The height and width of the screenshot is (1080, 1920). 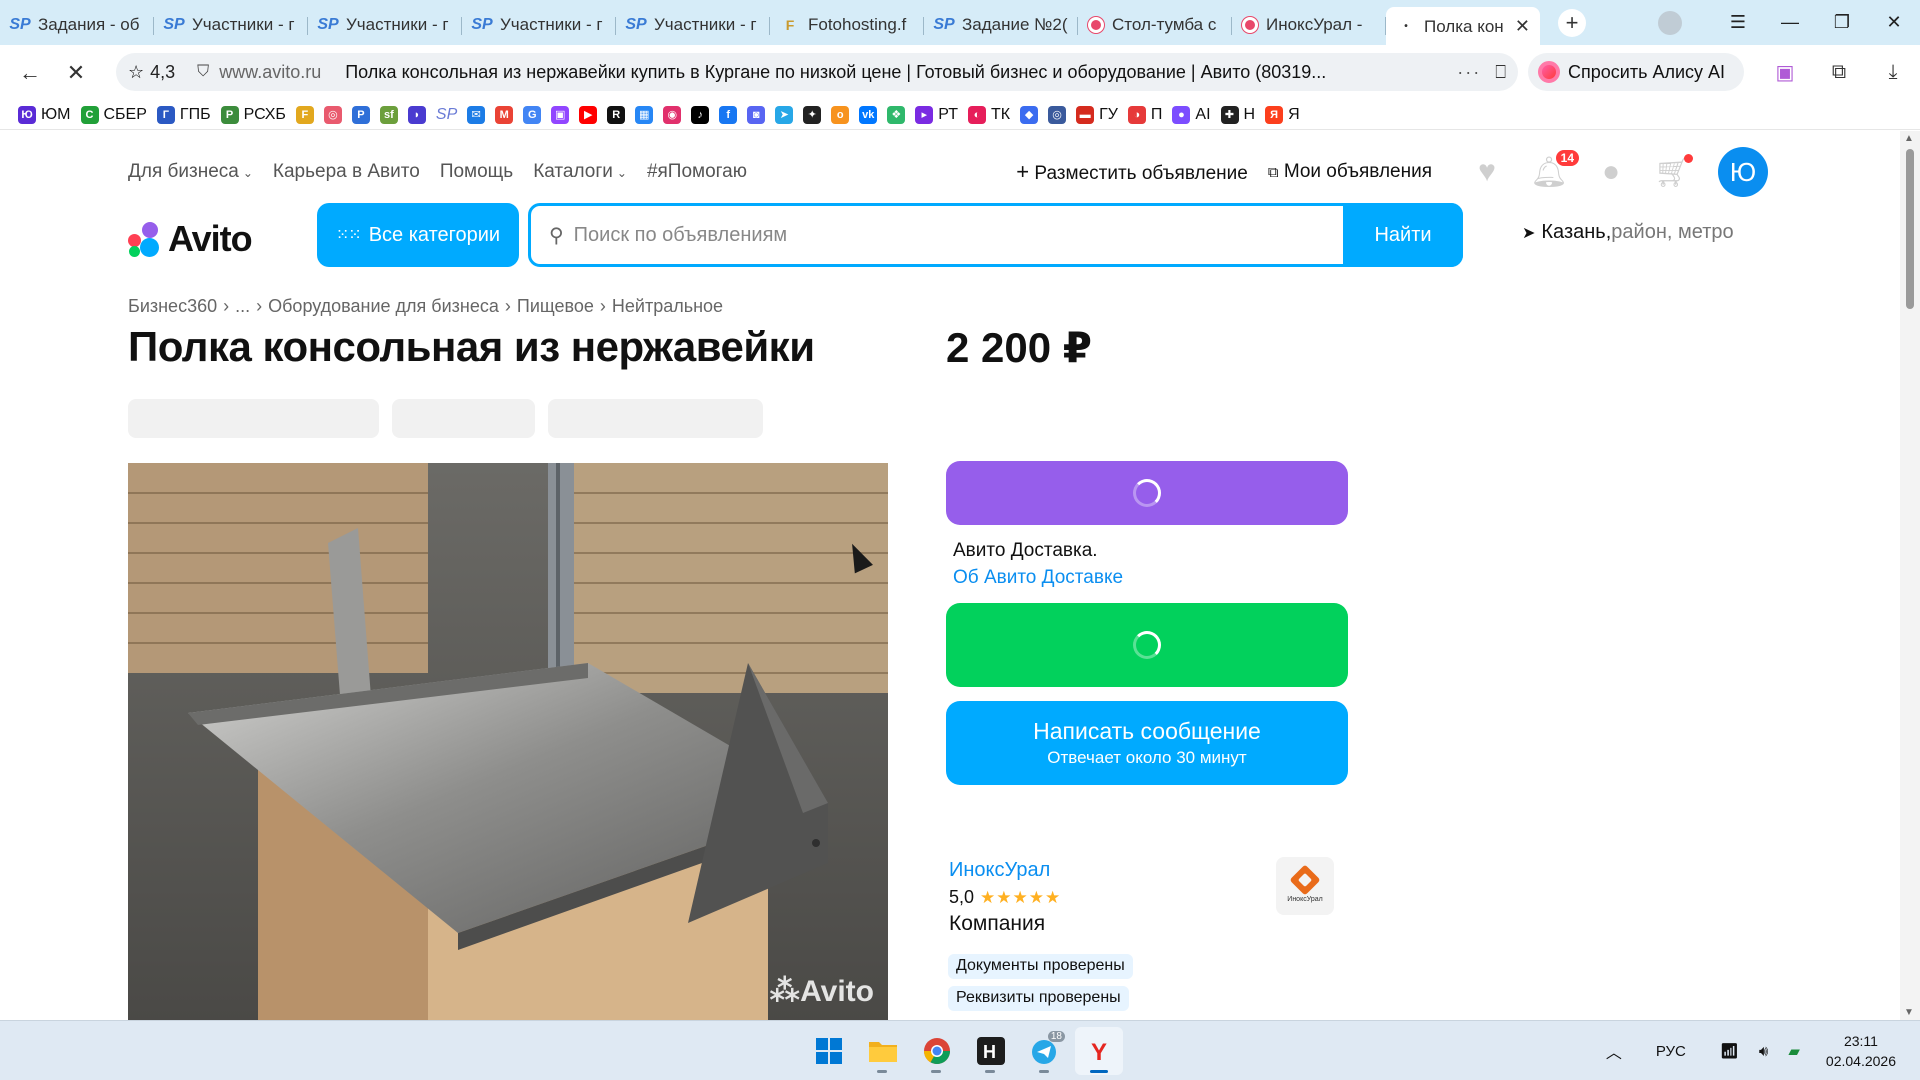 I want to click on page-scrollbar: ▲ ▼, so click(x=1910, y=575).